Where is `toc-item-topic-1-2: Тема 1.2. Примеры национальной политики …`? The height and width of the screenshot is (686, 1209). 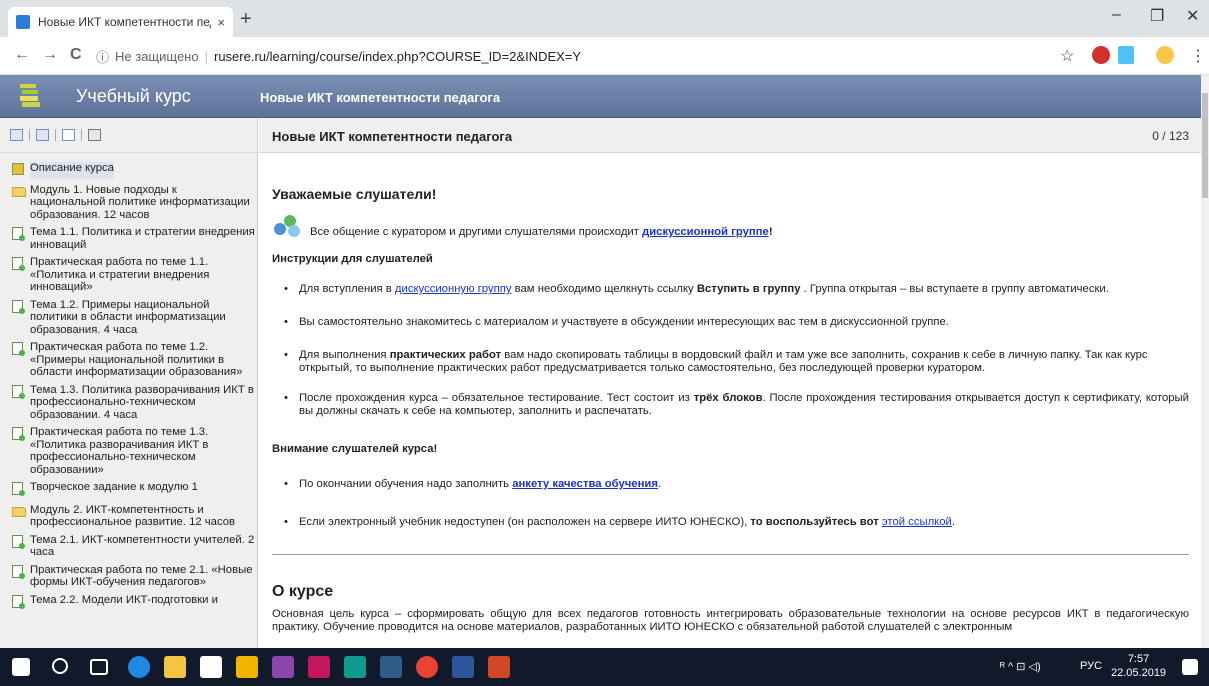 toc-item-topic-1-2: Тема 1.2. Примеры национальной политики … is located at coordinates (128, 318).